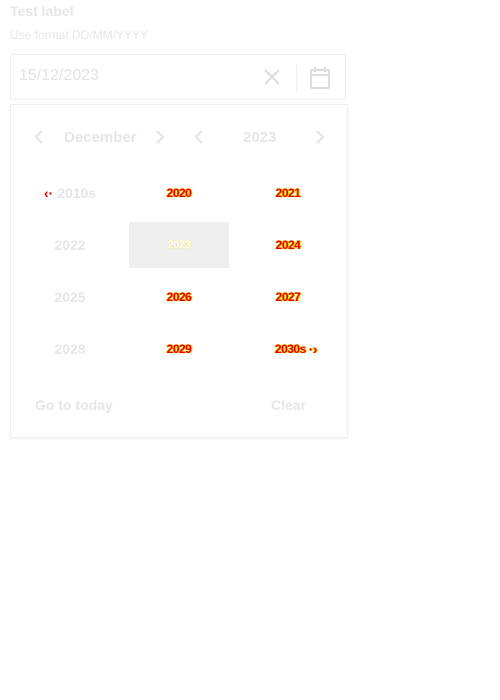 The width and height of the screenshot is (500, 700). I want to click on year-cell-label: 2029, so click(179, 349).